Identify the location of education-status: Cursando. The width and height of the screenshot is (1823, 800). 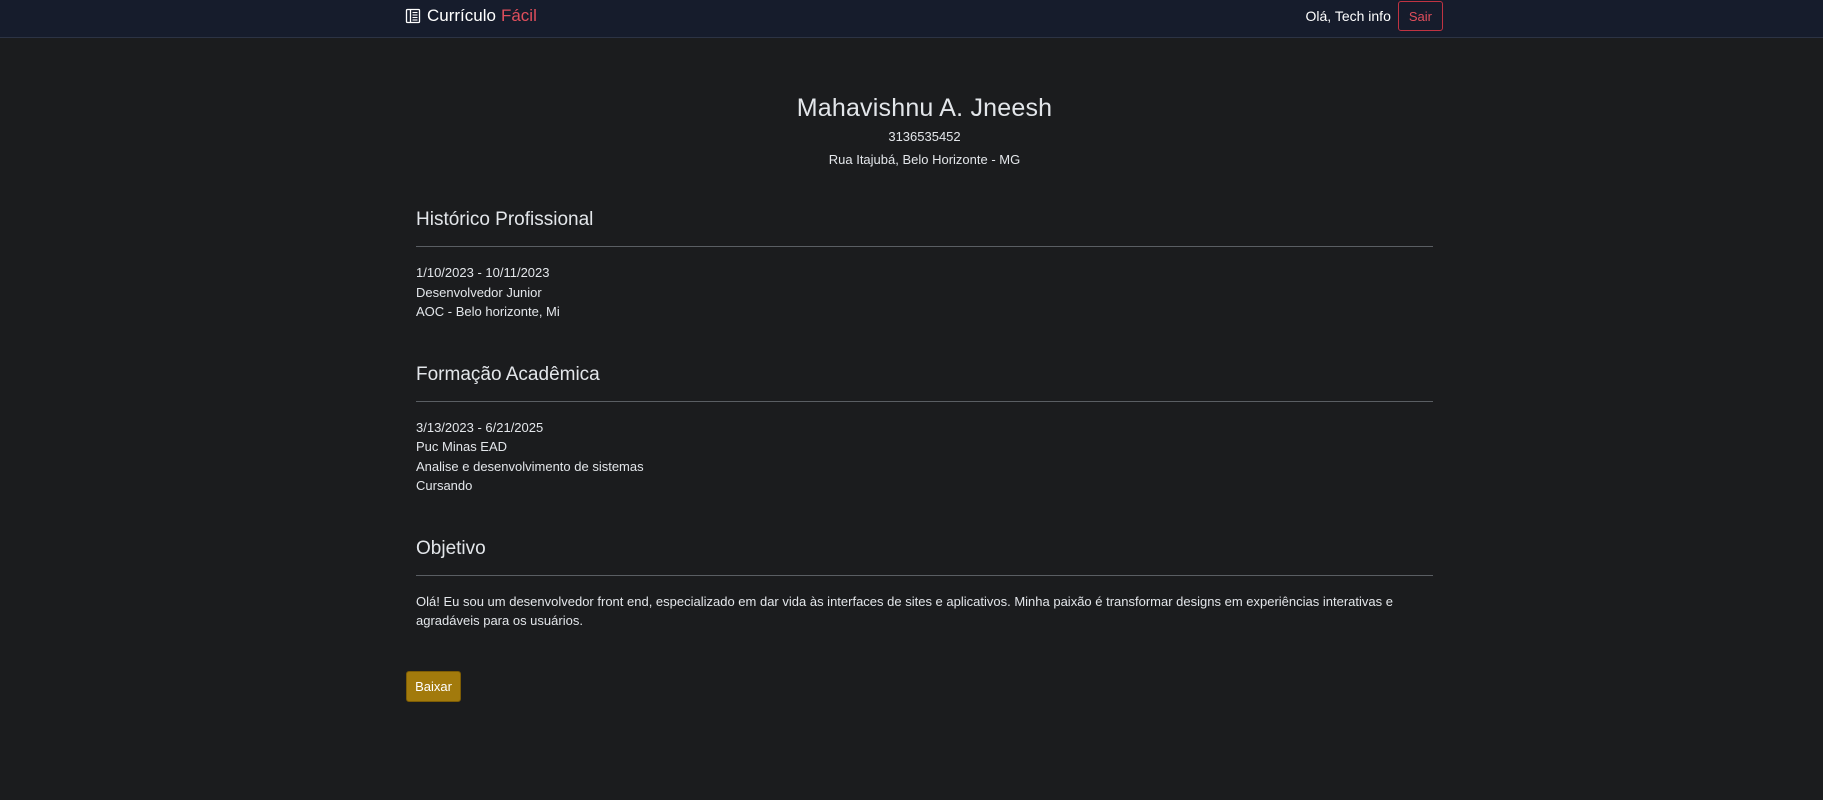
(444, 485).